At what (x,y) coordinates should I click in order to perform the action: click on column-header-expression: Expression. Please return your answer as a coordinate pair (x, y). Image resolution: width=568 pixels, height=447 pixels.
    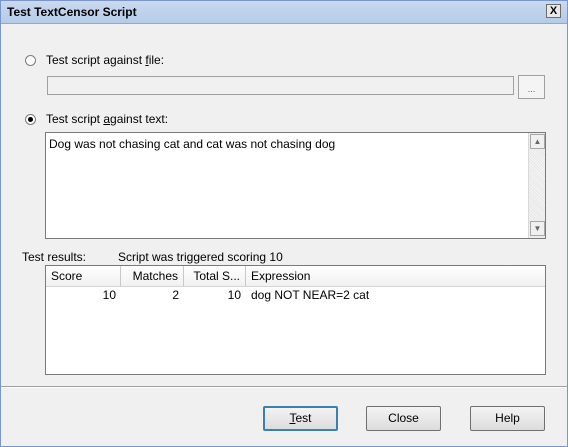
    Looking at the image, I should click on (395, 276).